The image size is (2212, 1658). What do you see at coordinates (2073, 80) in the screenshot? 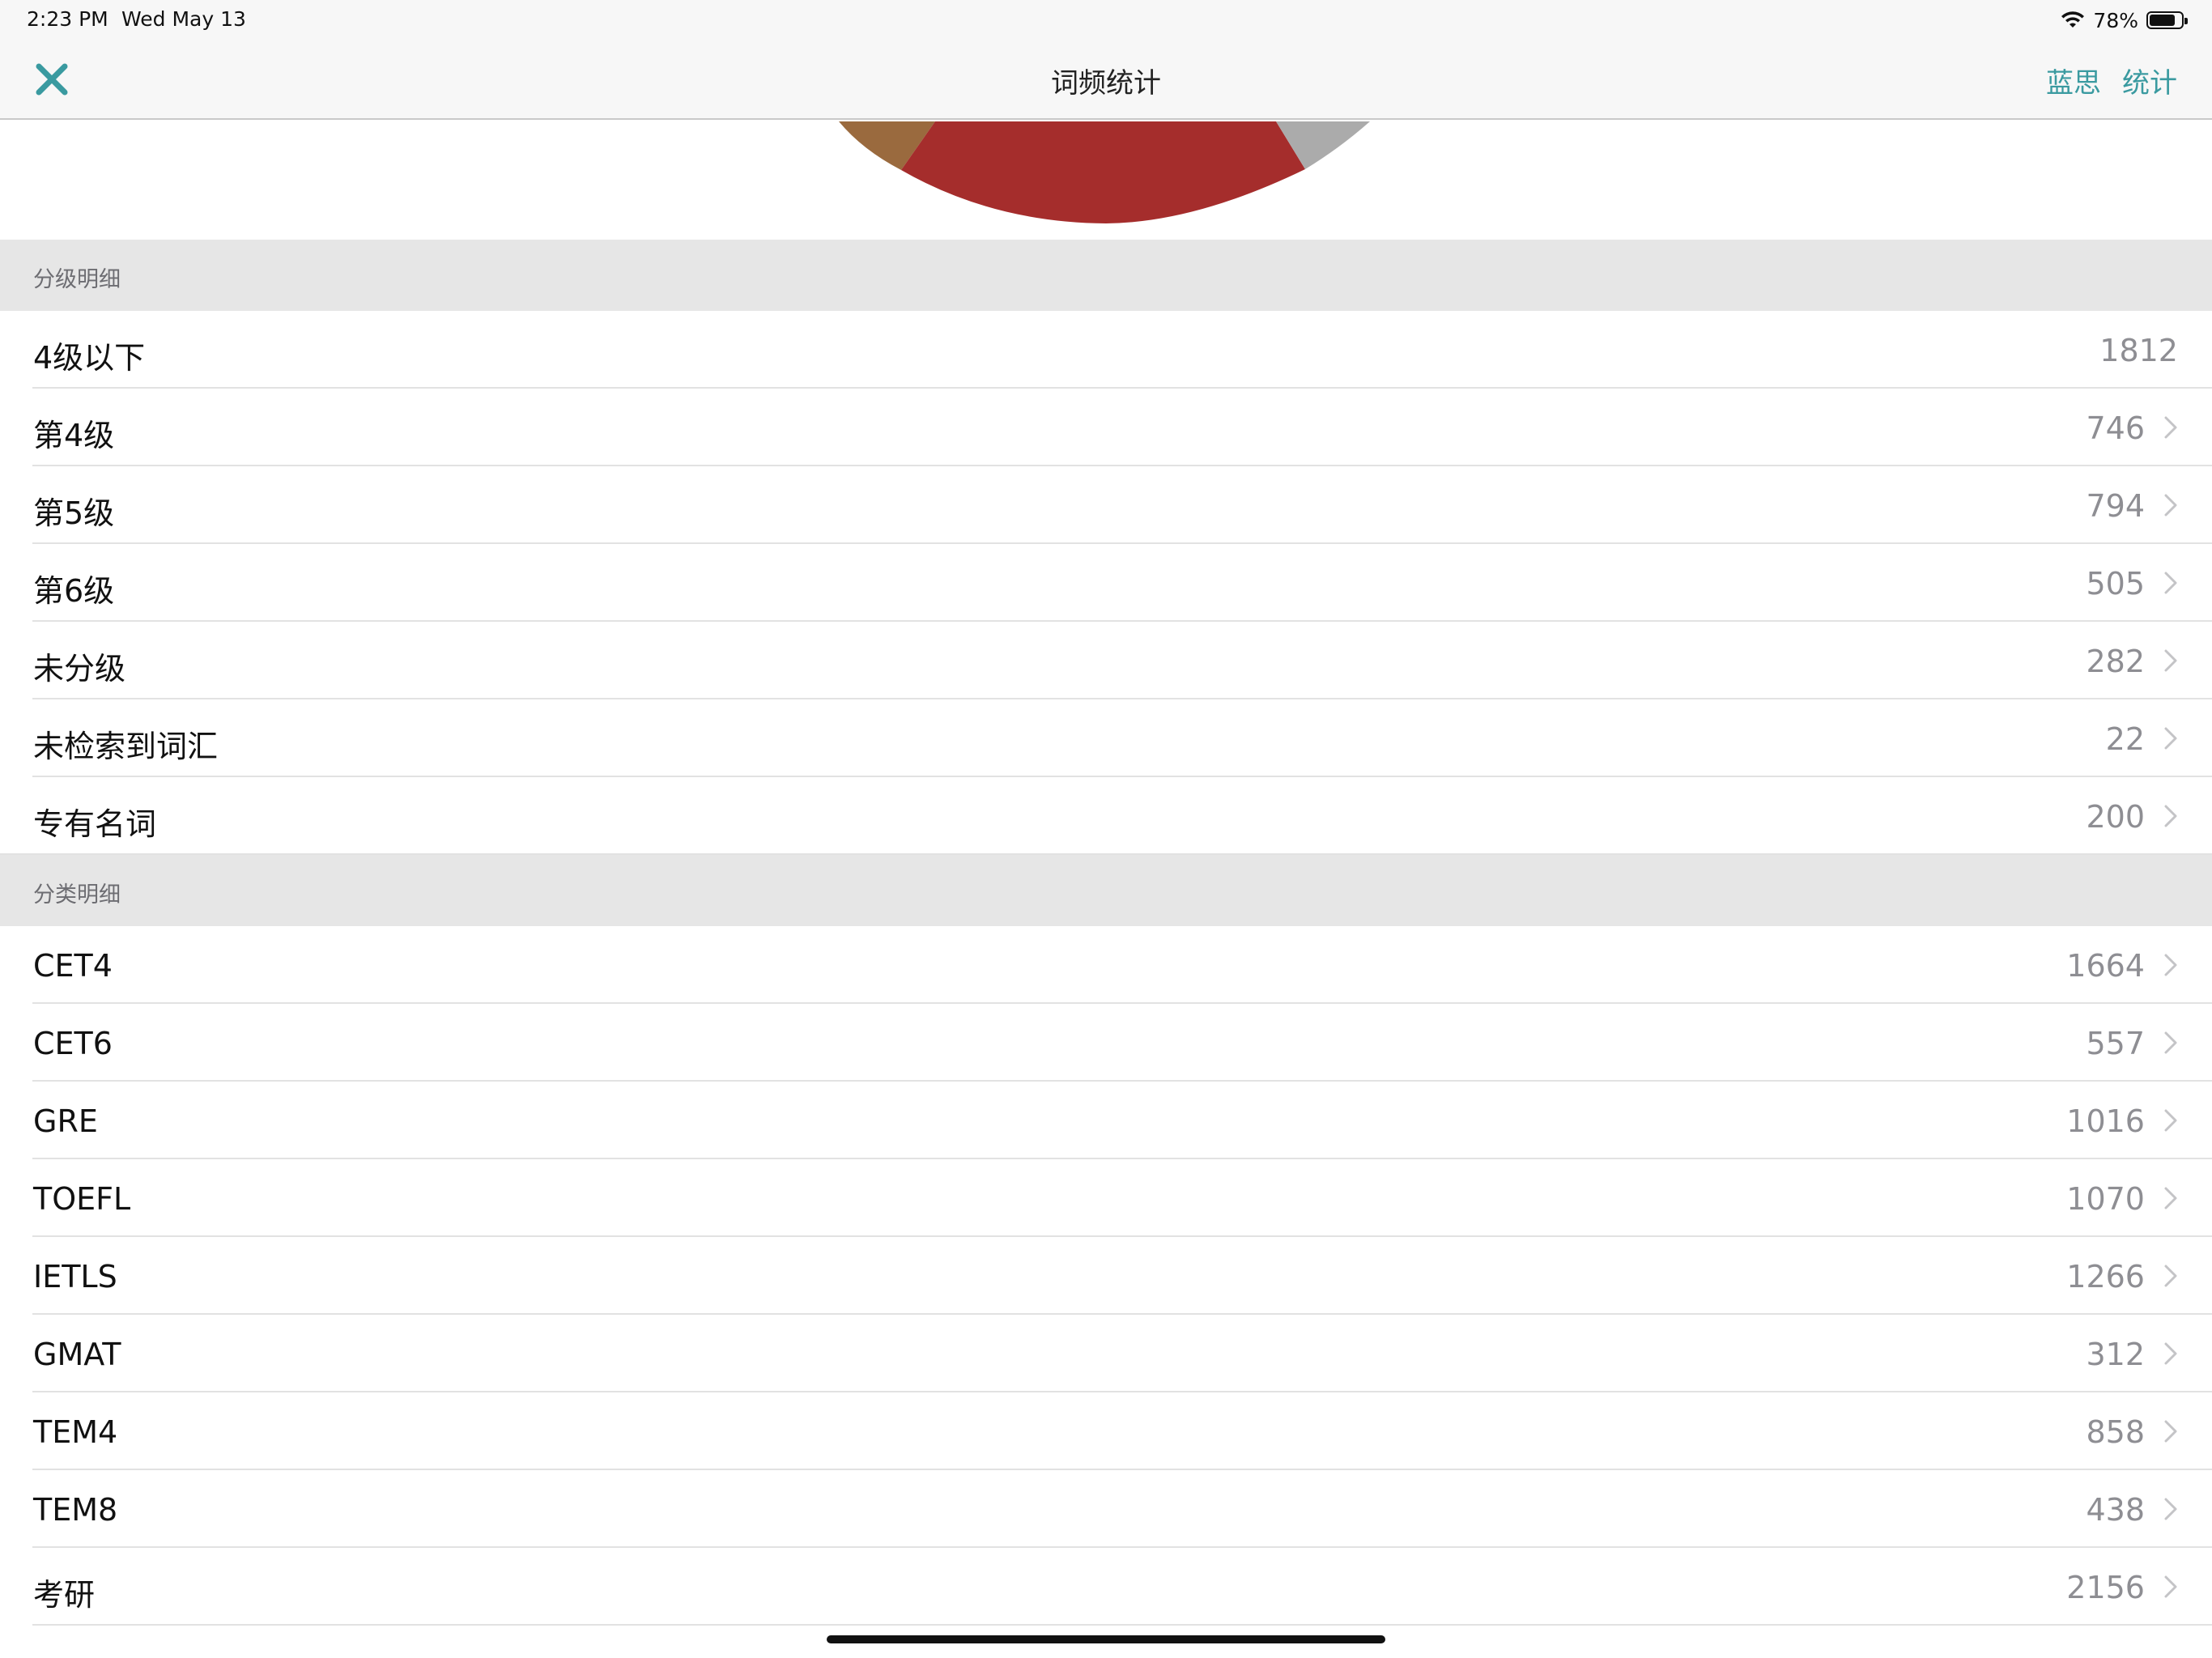
I see `lexile-button: 蓝思` at bounding box center [2073, 80].